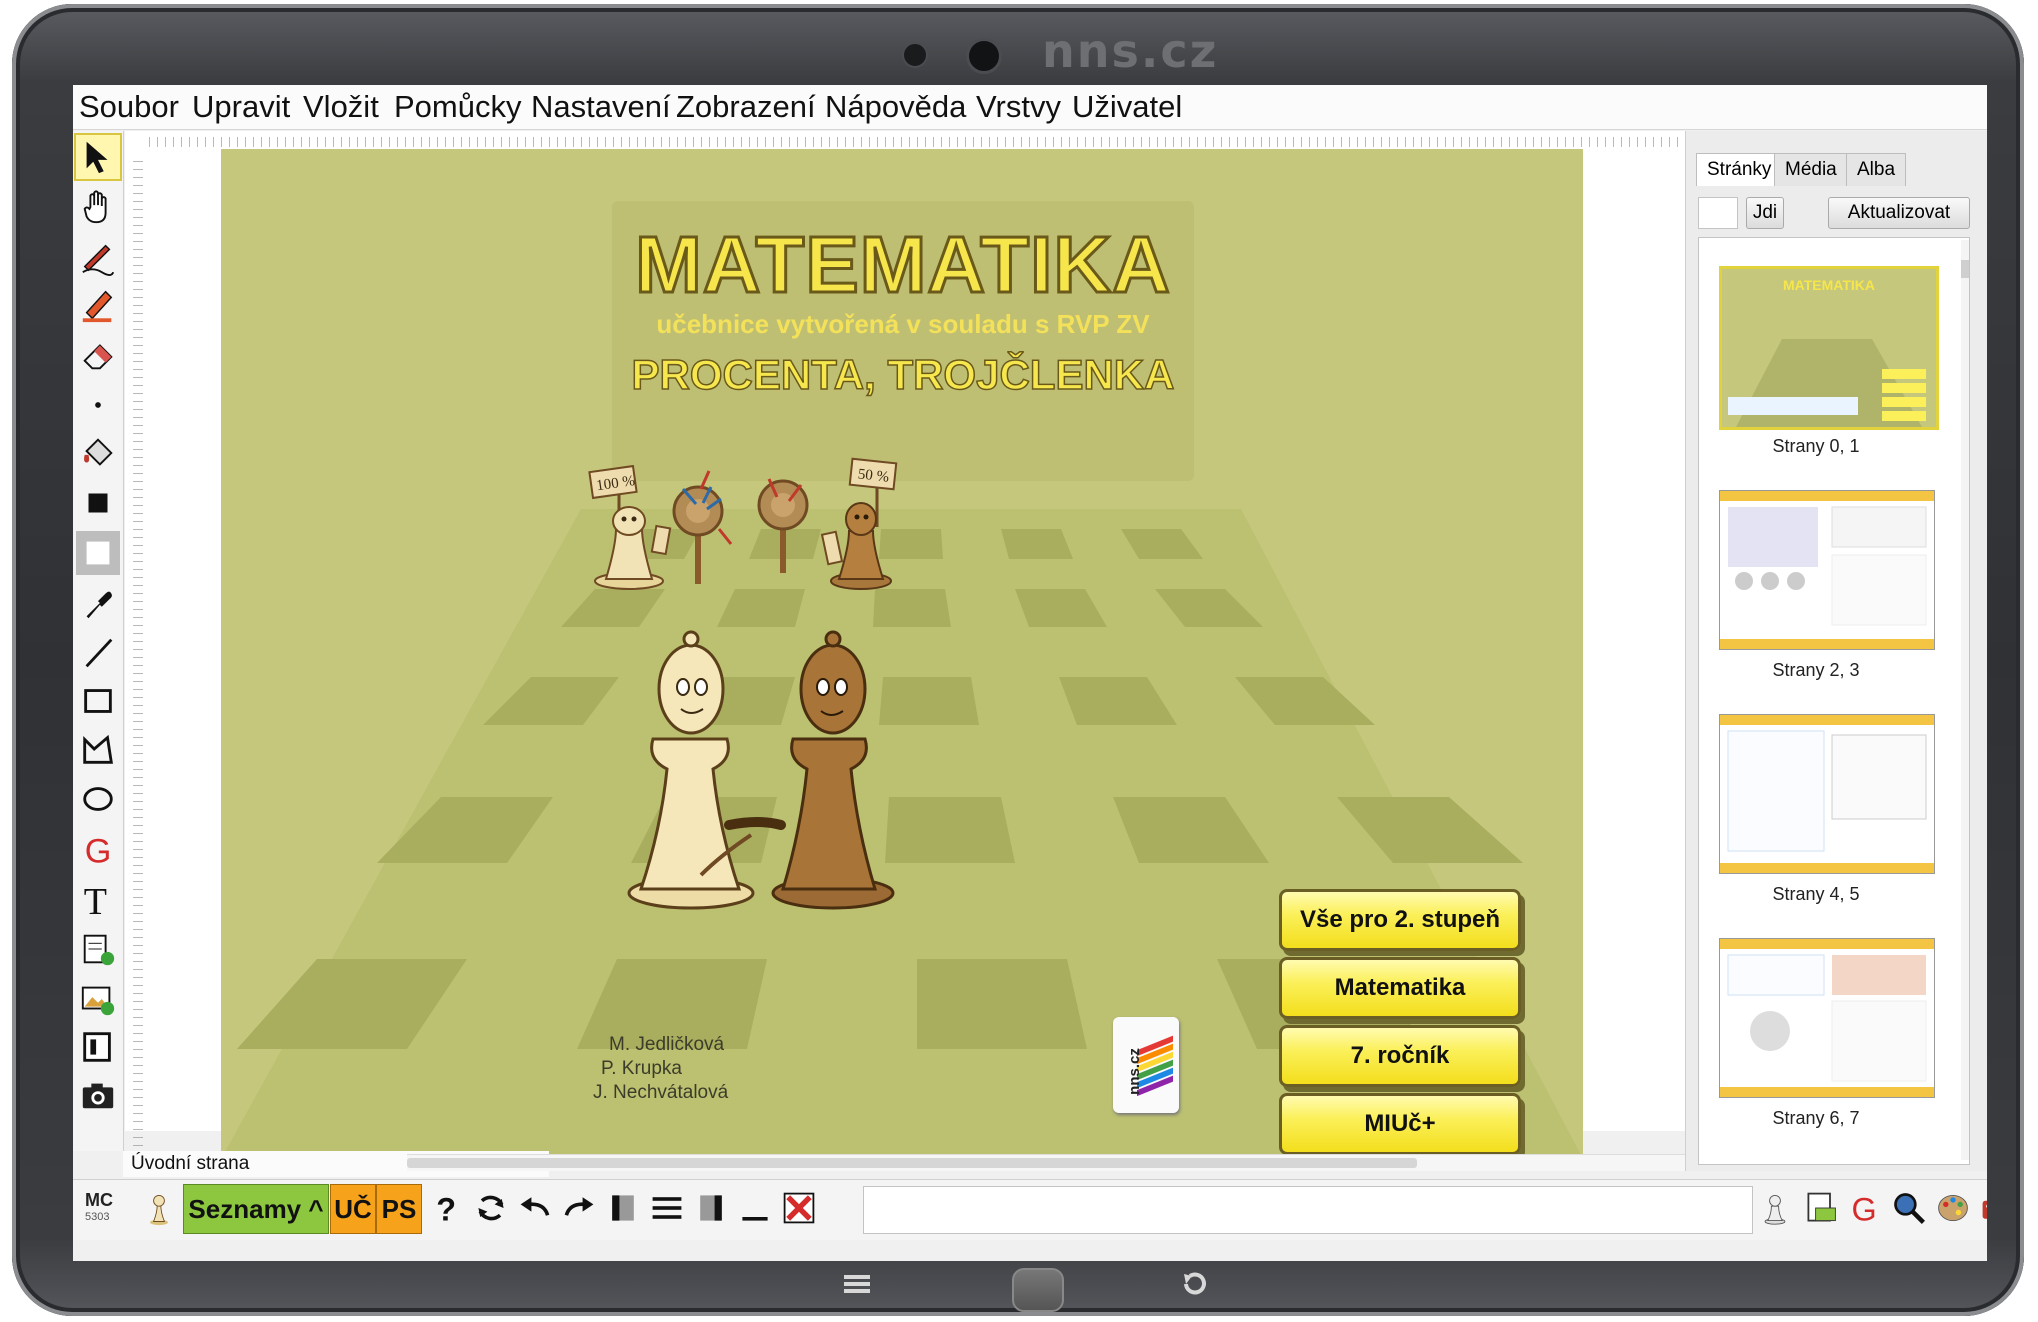 Image resolution: width=2038 pixels, height=1322 pixels. I want to click on tablet-keyboard-icon, so click(1821, 1208).